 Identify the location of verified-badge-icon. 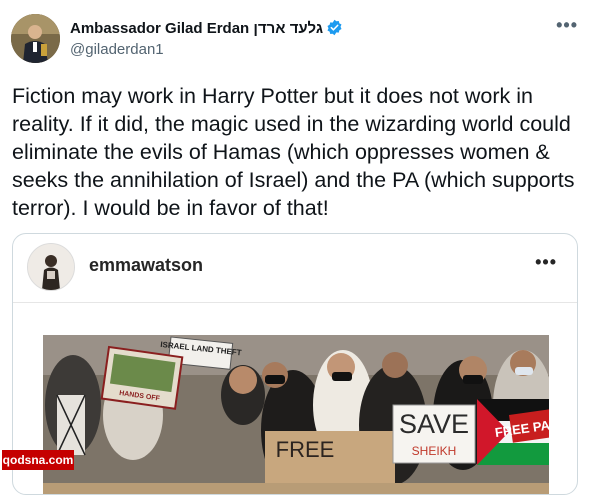
(334, 29).